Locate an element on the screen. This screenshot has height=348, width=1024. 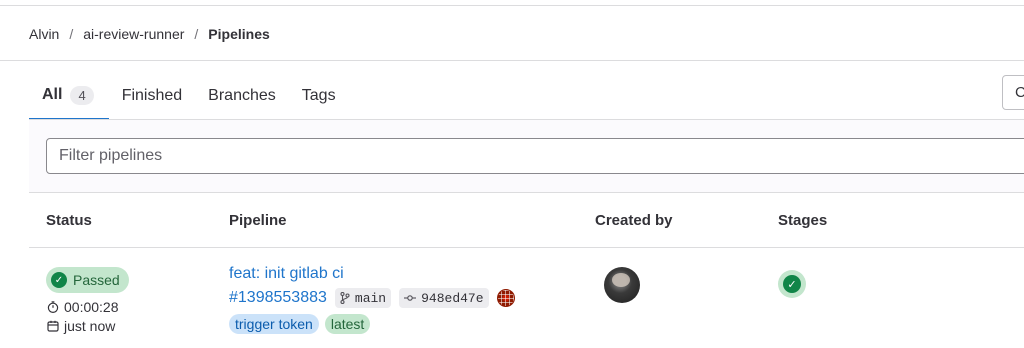
breadcrumb-user: Alvin is located at coordinates (44, 34).